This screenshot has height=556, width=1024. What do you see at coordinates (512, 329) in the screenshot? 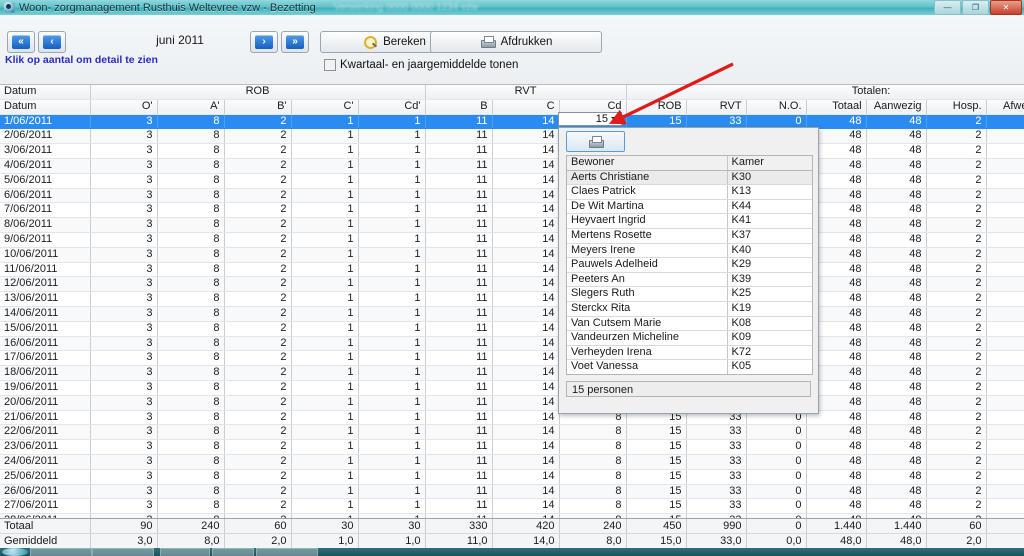
I see `table-row: 15/06/20113821111148153304848209` at bounding box center [512, 329].